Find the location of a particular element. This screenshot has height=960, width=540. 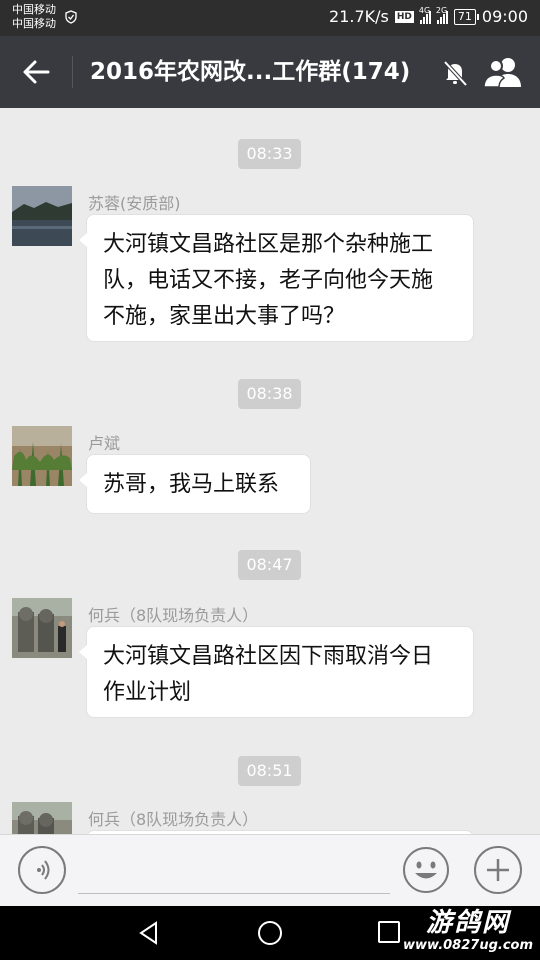

input-bar is located at coordinates (270, 870).